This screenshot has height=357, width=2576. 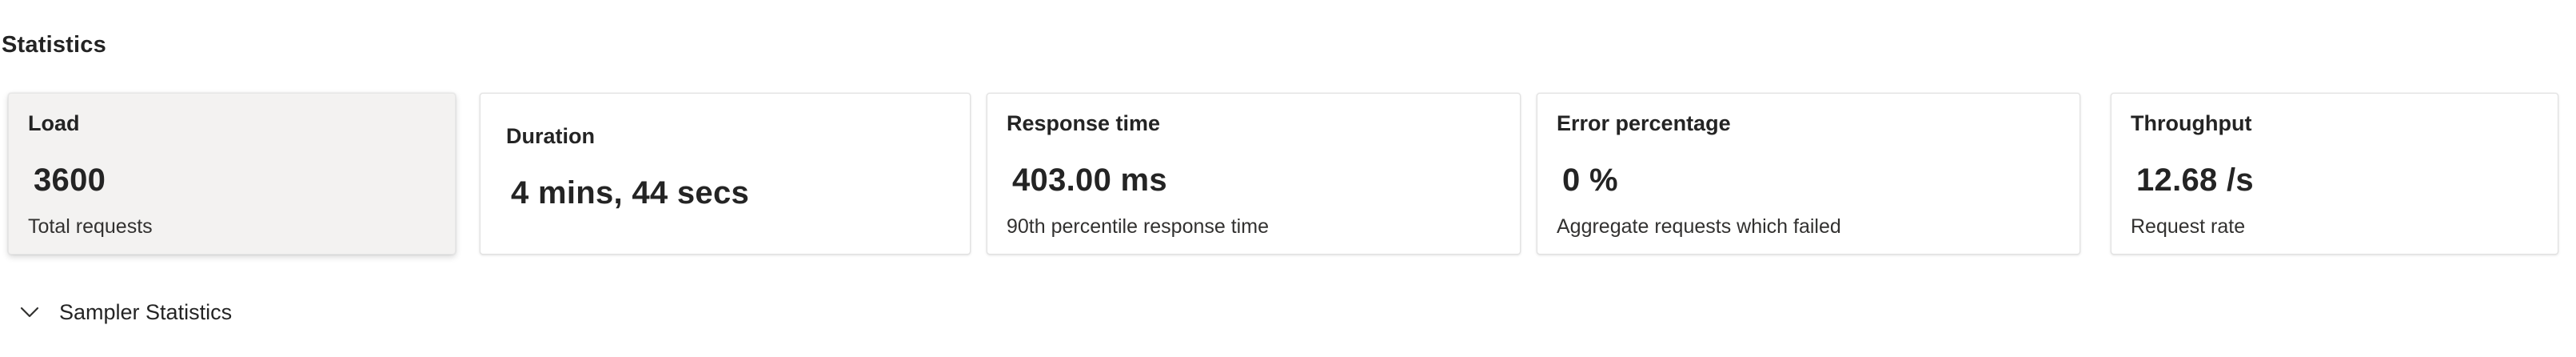 What do you see at coordinates (30, 312) in the screenshot?
I see `chevron-down-icon` at bounding box center [30, 312].